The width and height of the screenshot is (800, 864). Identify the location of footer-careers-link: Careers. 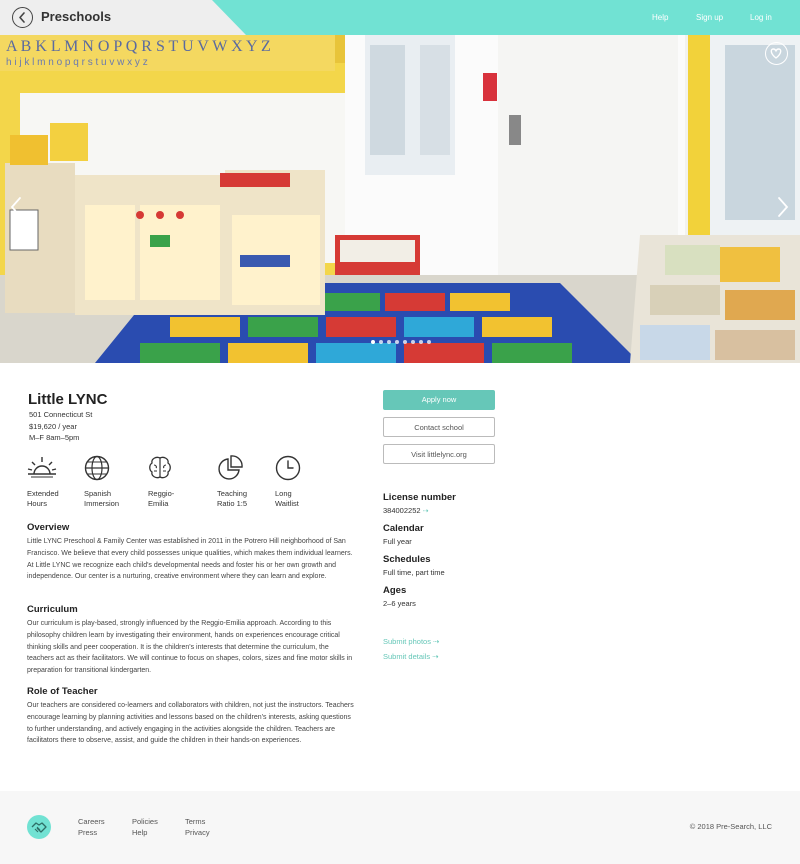
(91, 821).